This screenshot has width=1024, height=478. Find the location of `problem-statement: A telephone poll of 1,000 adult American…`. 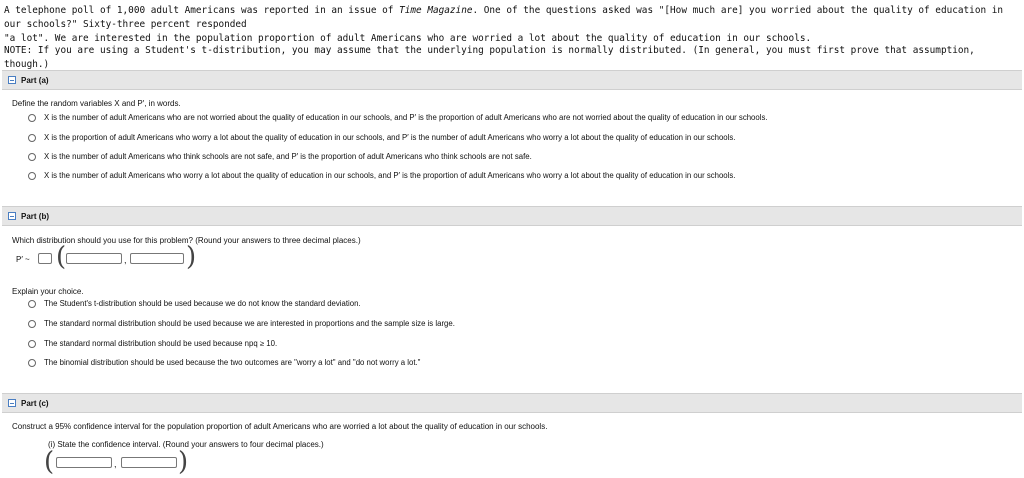

problem-statement: A telephone poll of 1,000 adult American… is located at coordinates (512, 25).